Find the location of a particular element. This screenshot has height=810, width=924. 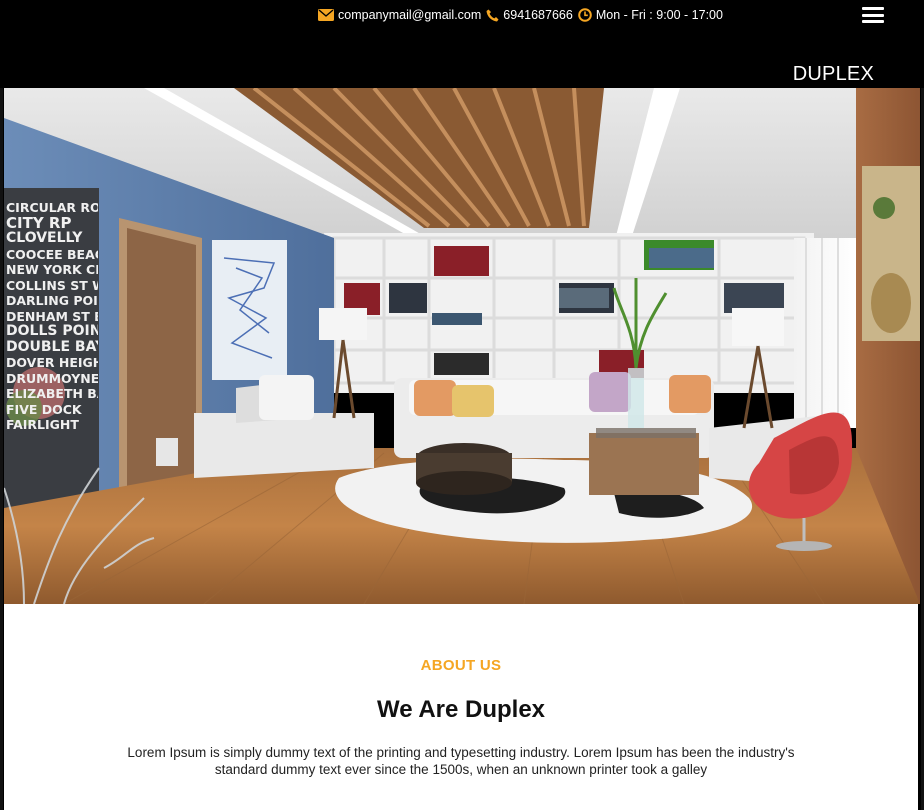

phone-icon is located at coordinates (492, 15).